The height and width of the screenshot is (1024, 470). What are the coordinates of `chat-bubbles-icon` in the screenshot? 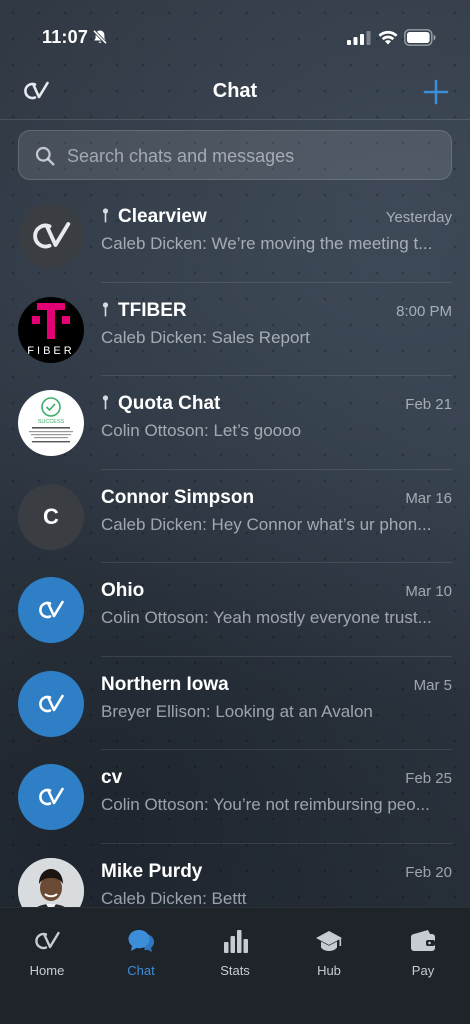 It's located at (141, 941).